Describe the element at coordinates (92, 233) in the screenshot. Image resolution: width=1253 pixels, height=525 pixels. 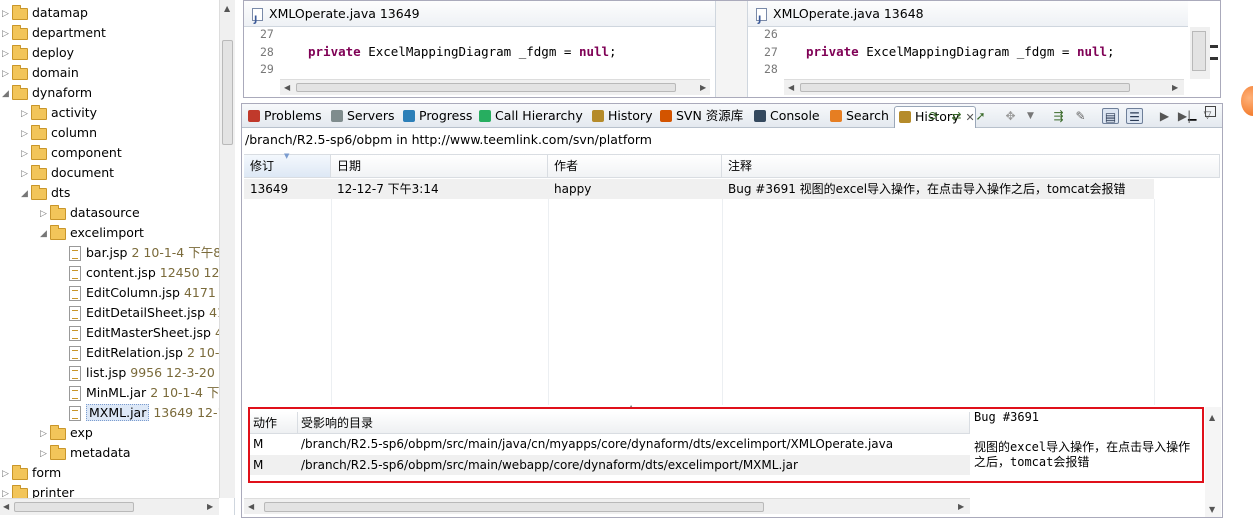
I see `tree-folder: ◢ excelimport` at that location.